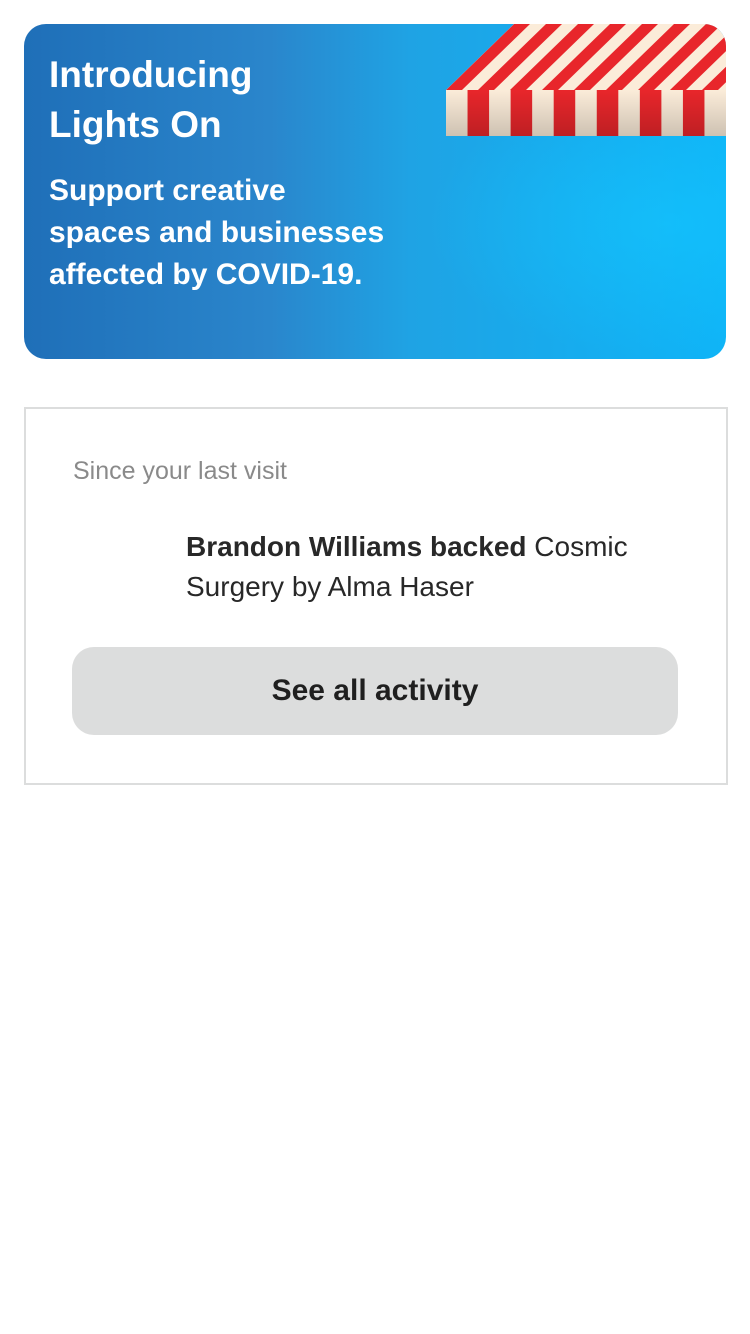 The width and height of the screenshot is (750, 1334). I want to click on avatar, so click(109, 567).